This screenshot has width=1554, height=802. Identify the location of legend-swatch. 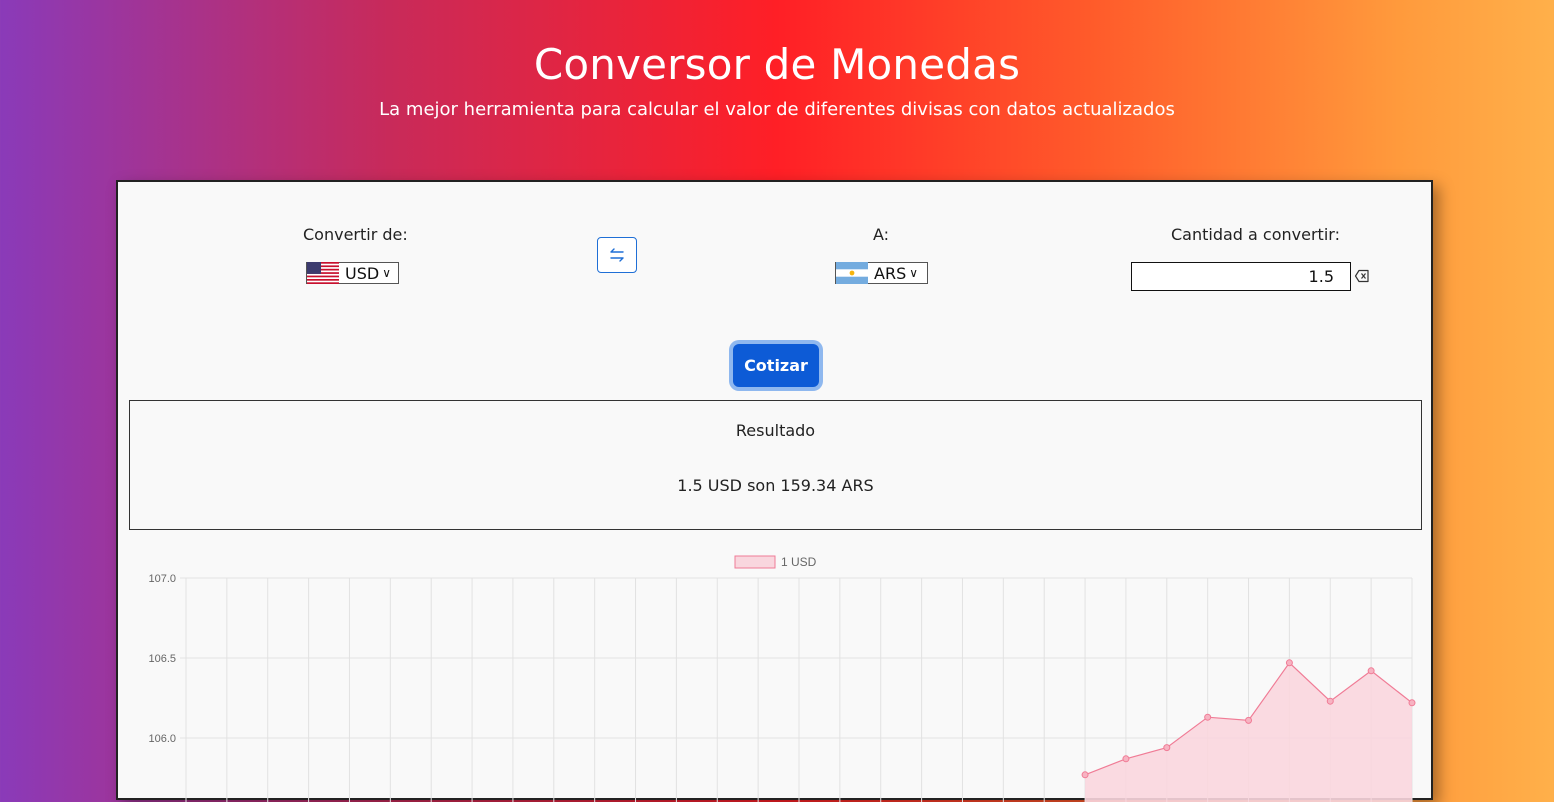
(755, 562).